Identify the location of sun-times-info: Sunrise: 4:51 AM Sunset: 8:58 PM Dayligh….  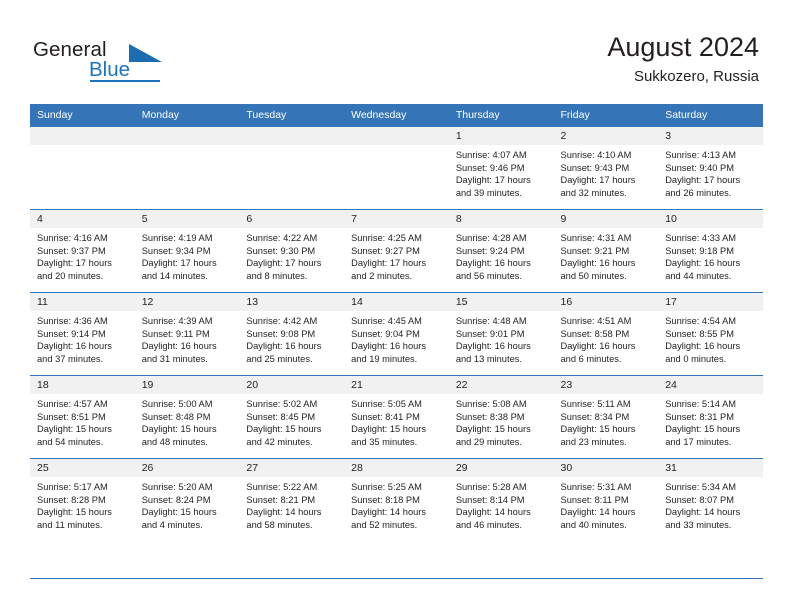
(598, 340).